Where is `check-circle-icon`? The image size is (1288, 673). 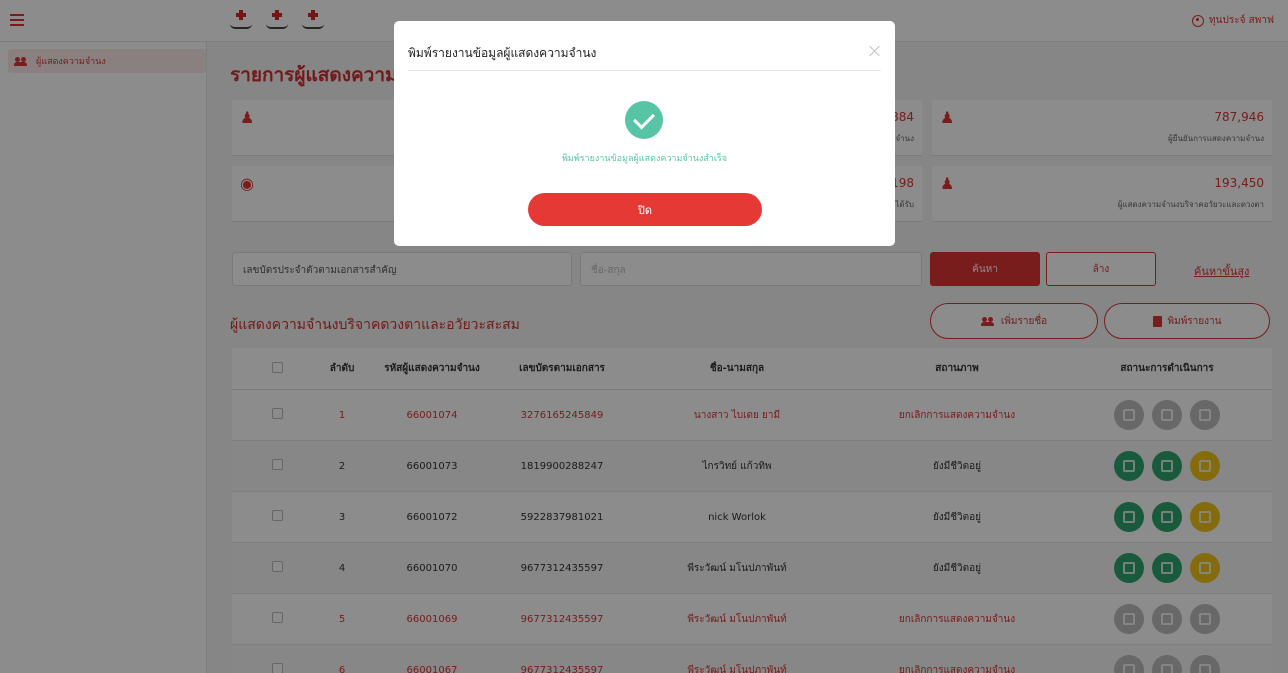
check-circle-icon is located at coordinates (644, 120).